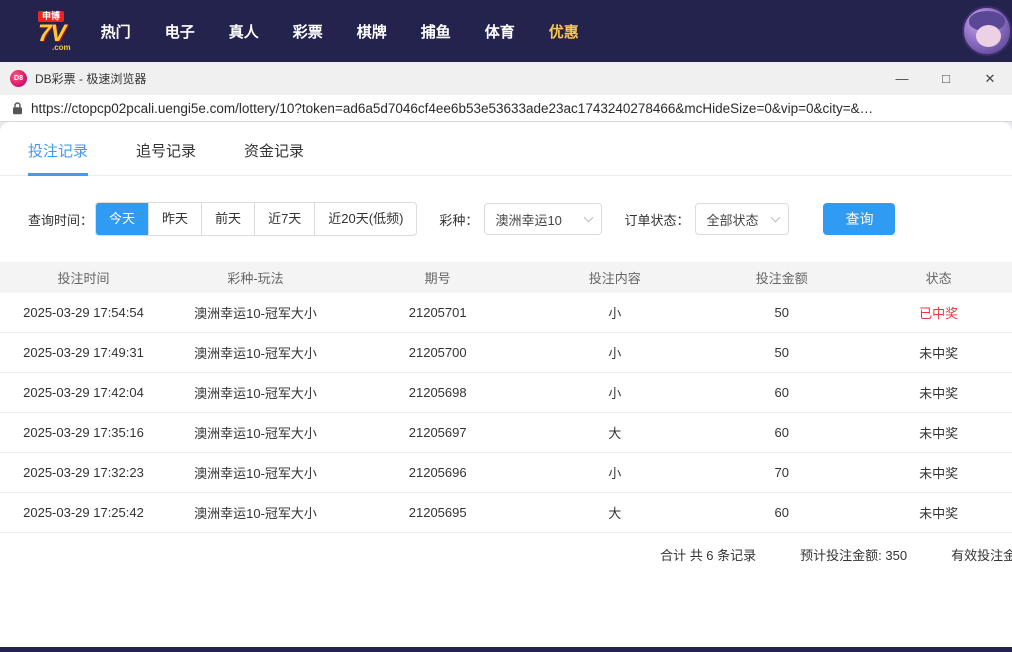 Image resolution: width=1012 pixels, height=652 pixels. Describe the element at coordinates (506, 649) in the screenshot. I see `bottom-edge-bar` at that location.